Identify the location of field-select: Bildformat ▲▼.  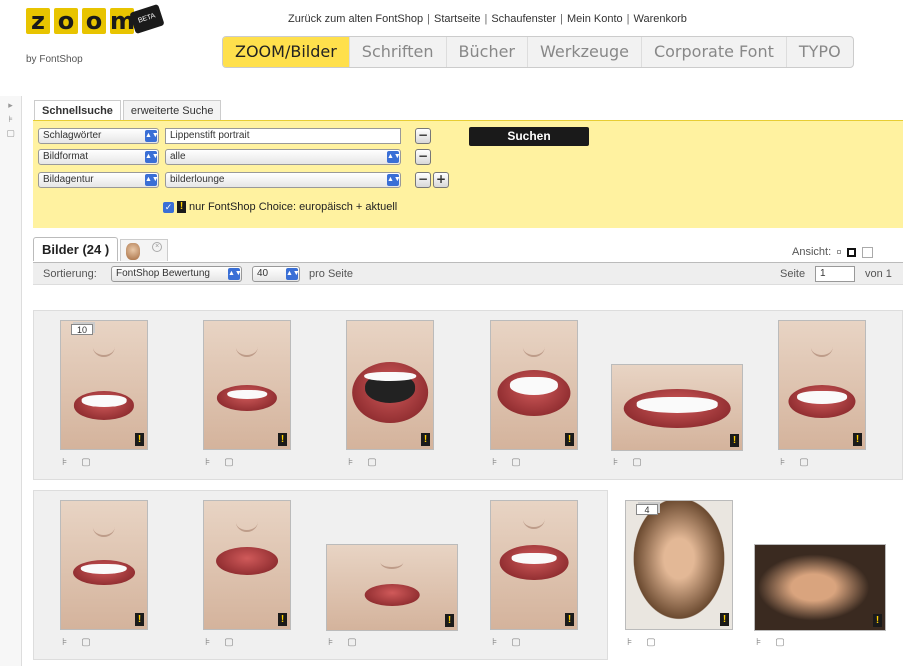
(98, 157).